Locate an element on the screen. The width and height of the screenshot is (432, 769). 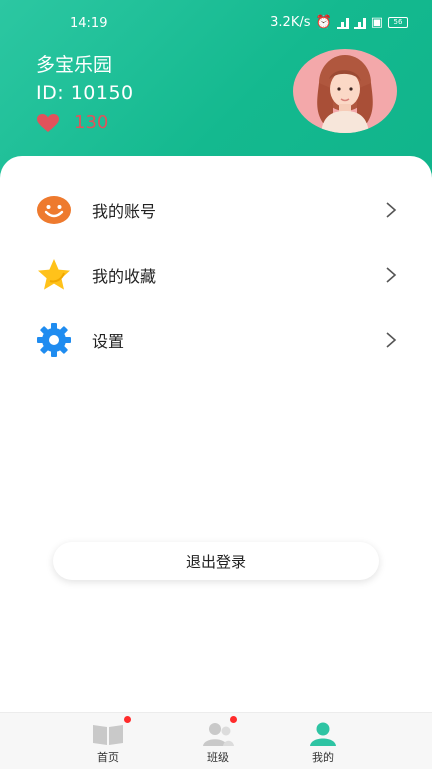
book-icon is located at coordinates (108, 735).